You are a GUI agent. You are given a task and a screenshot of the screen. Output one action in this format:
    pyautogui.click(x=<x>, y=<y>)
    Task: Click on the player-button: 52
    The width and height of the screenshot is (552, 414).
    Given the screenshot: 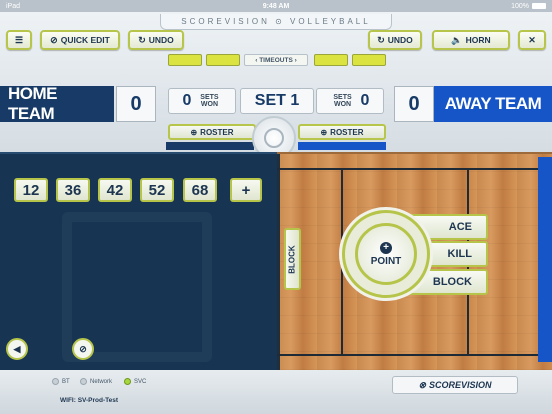 What is the action you would take?
    pyautogui.click(x=157, y=190)
    